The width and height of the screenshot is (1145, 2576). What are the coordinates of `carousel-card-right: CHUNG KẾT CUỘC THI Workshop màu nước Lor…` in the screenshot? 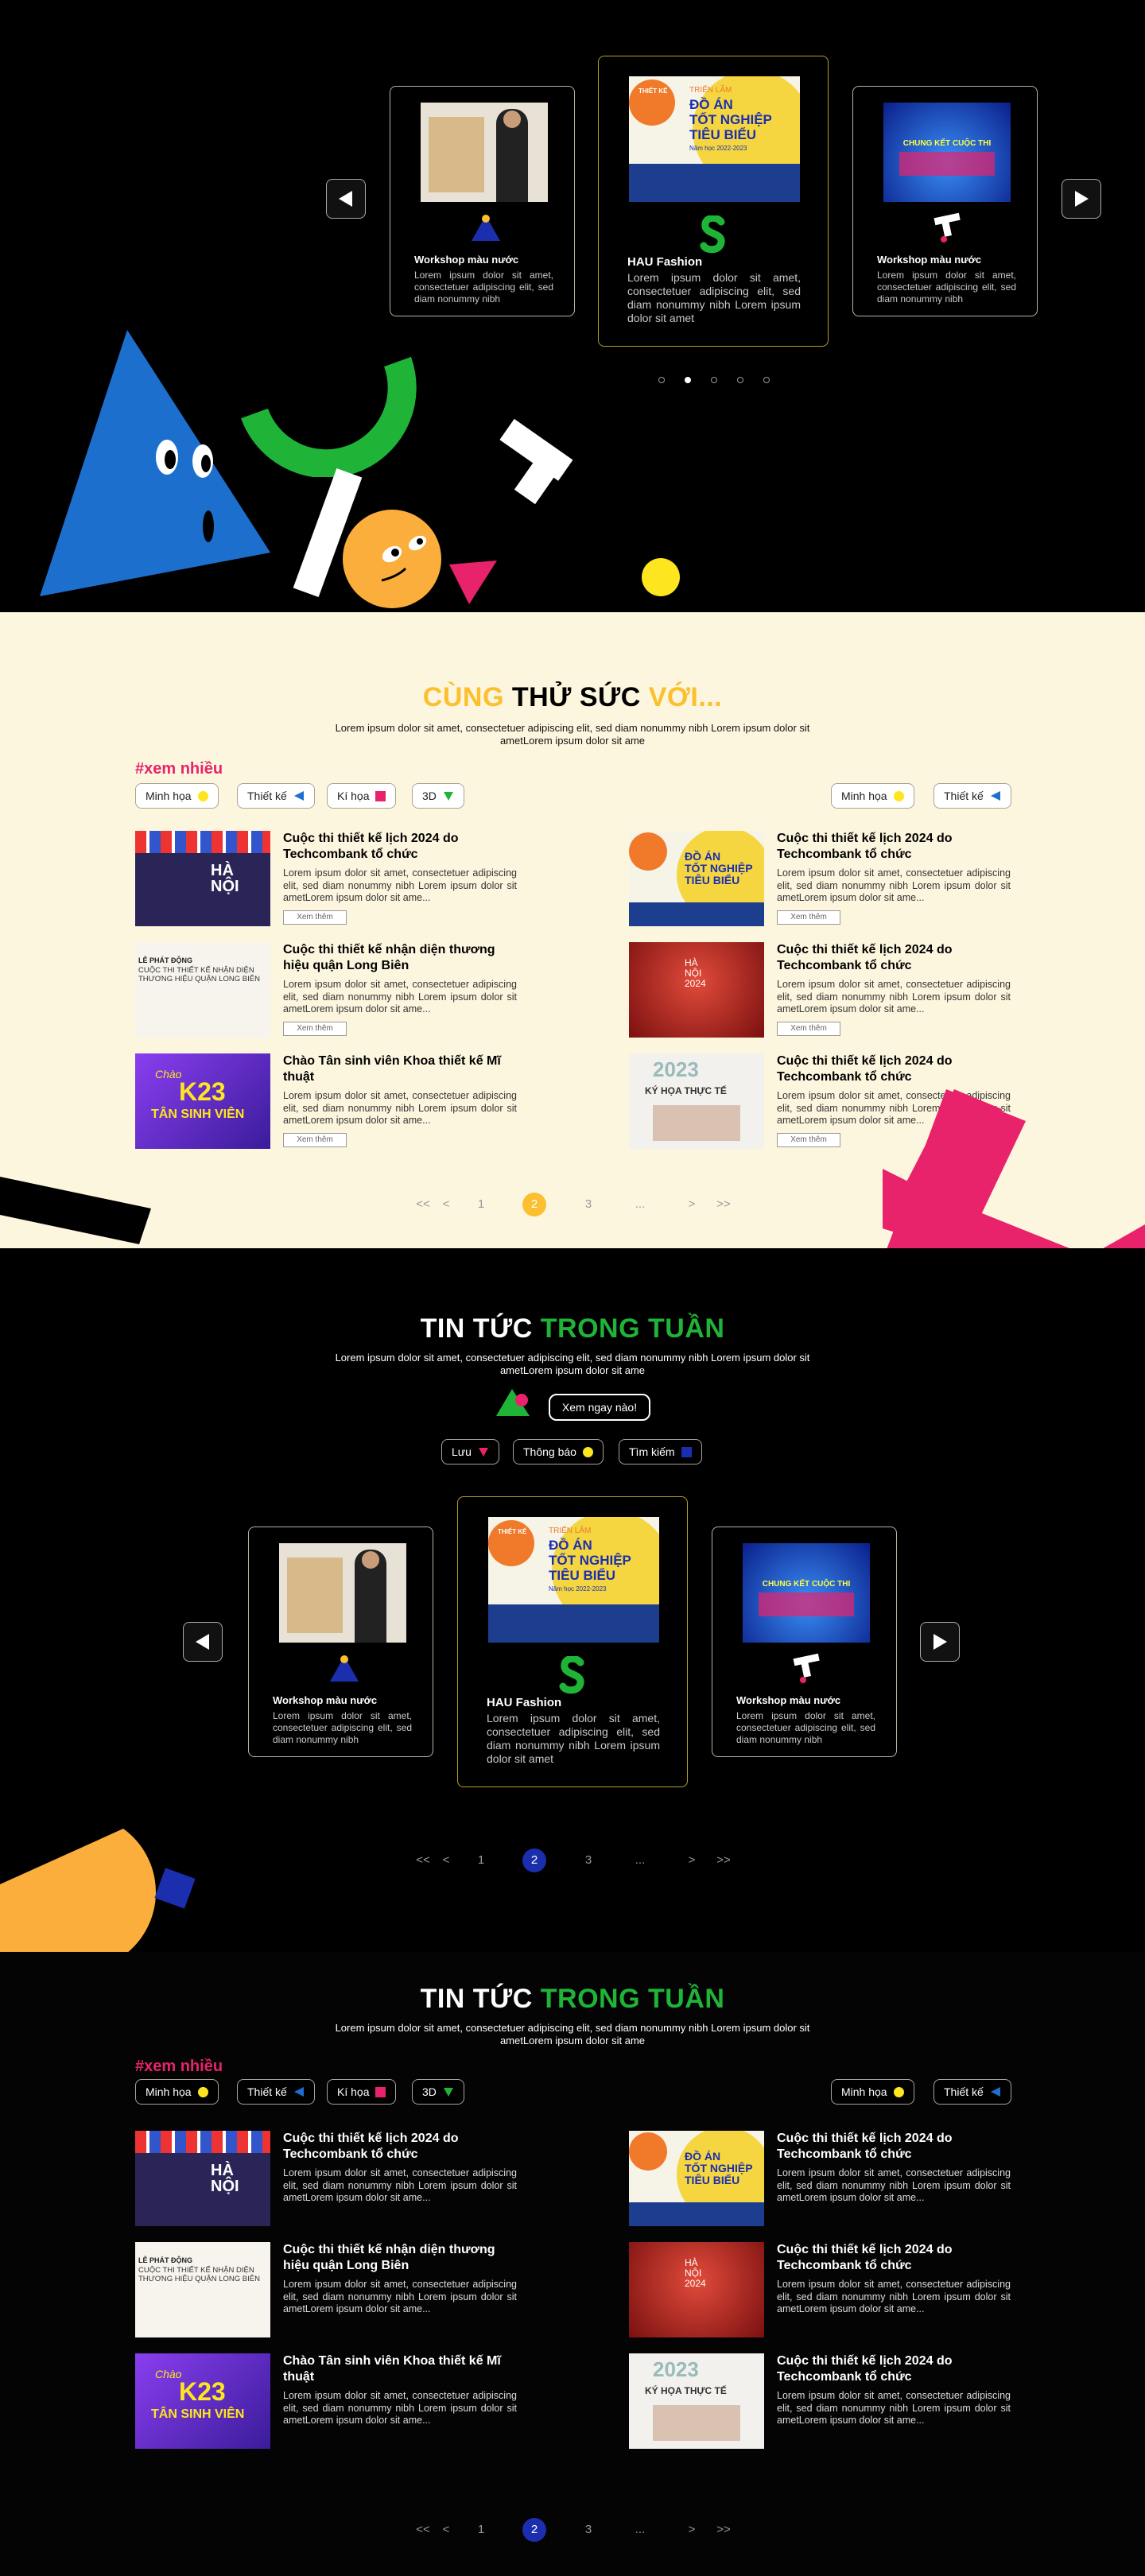 It's located at (945, 201).